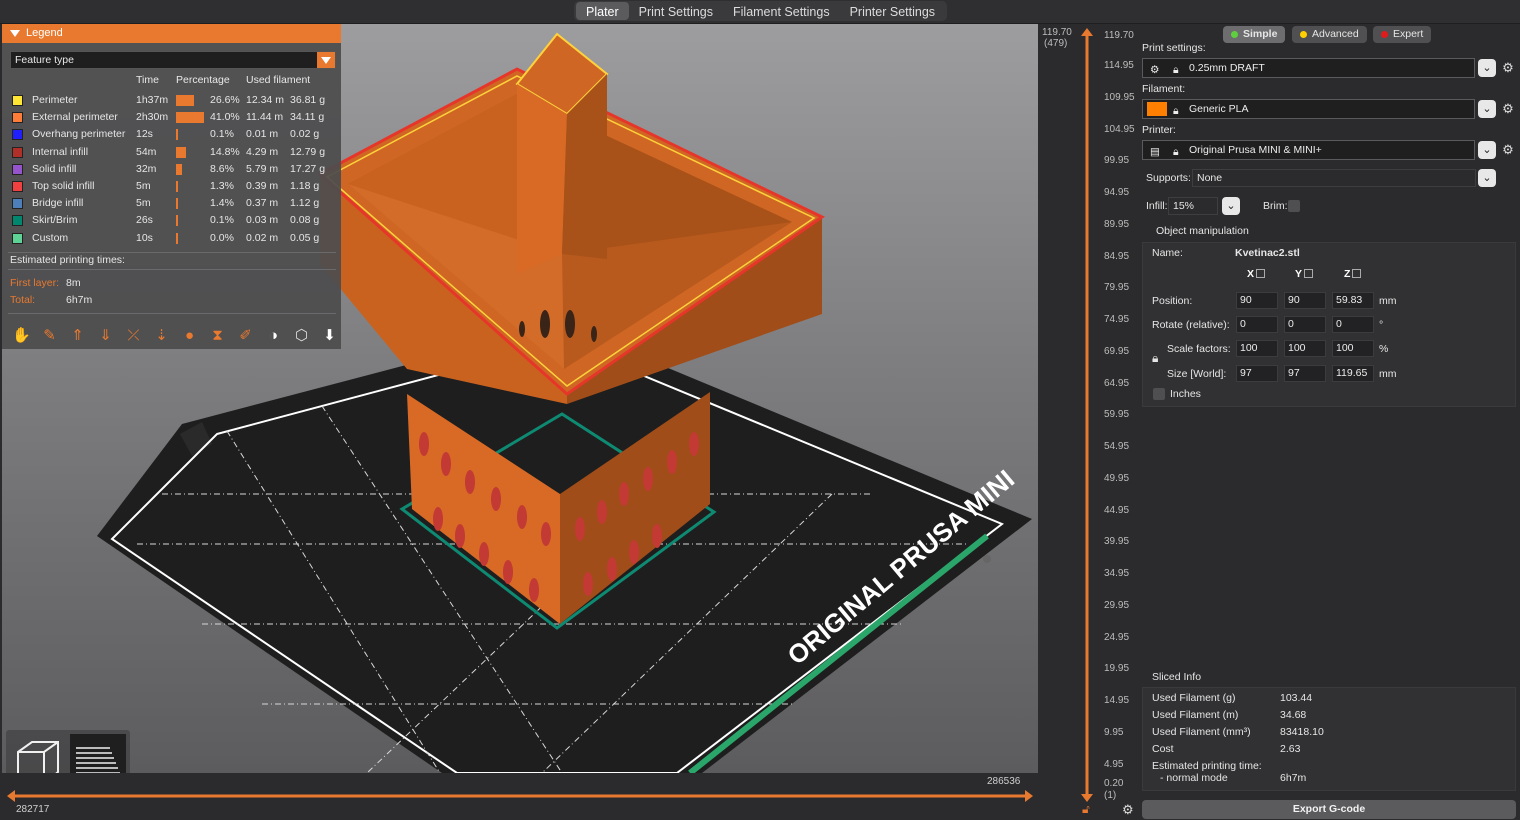 The height and width of the screenshot is (820, 1520). I want to click on tool-marker-icon: ⬇, so click(329, 335).